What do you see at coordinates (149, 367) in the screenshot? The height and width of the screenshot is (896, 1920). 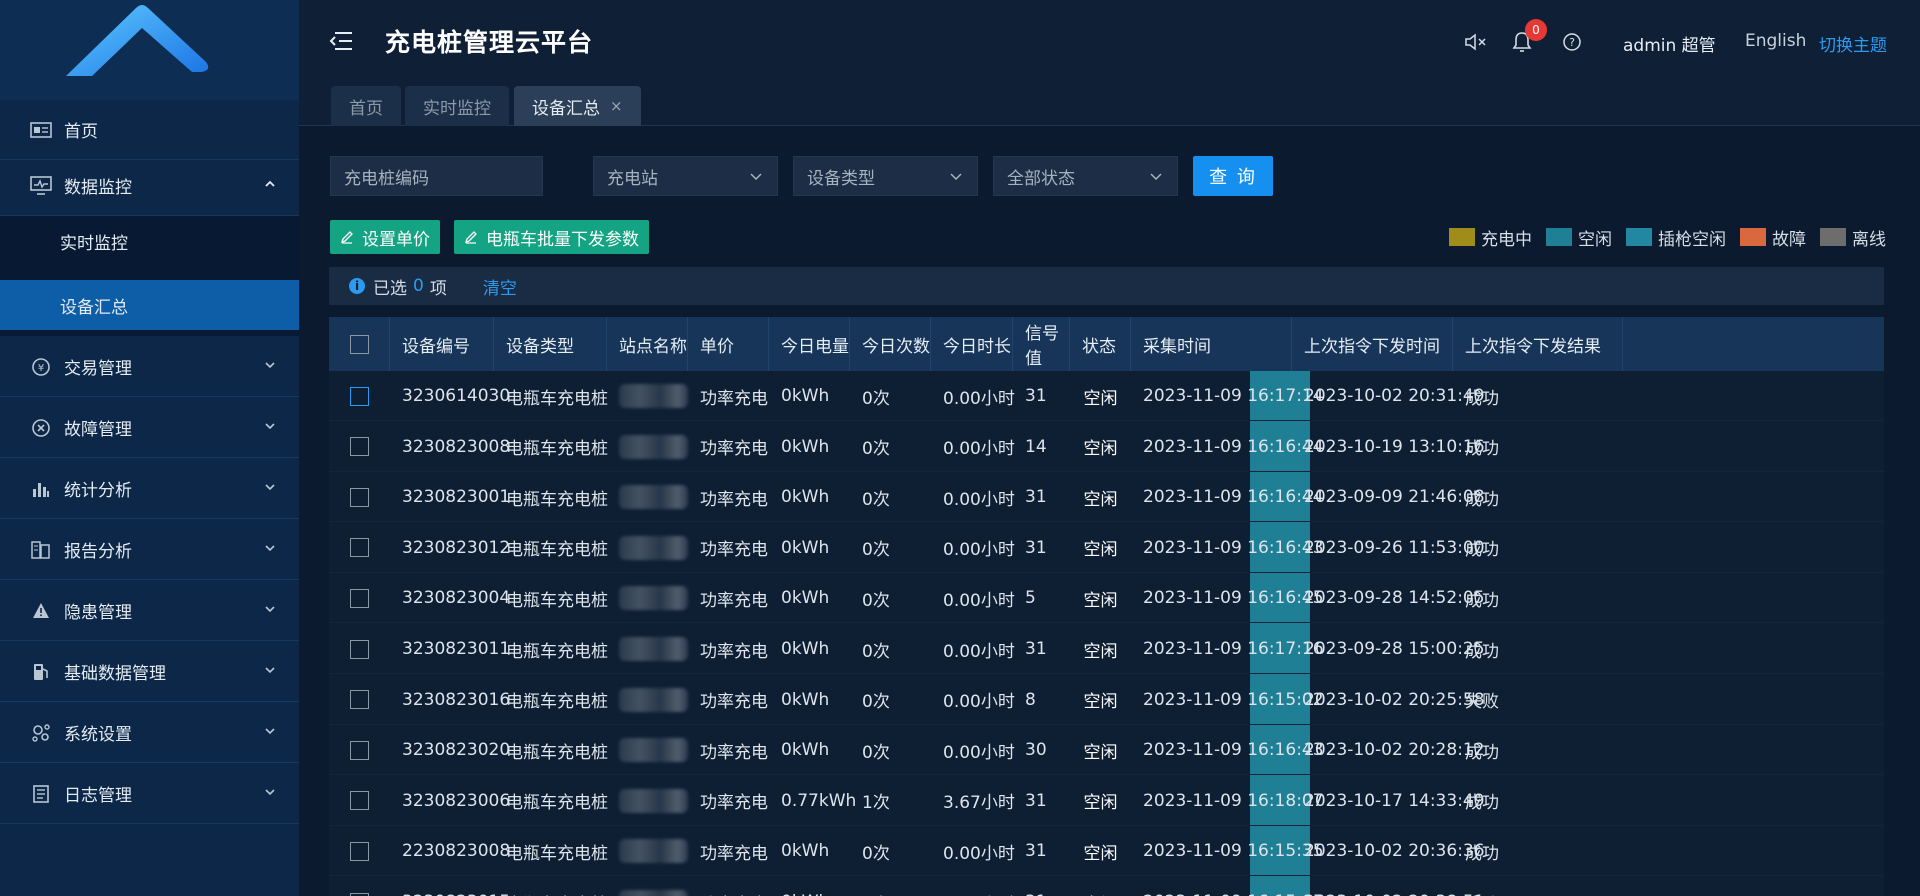 I see `sidebar-item-trade: ¥ 交易管理` at bounding box center [149, 367].